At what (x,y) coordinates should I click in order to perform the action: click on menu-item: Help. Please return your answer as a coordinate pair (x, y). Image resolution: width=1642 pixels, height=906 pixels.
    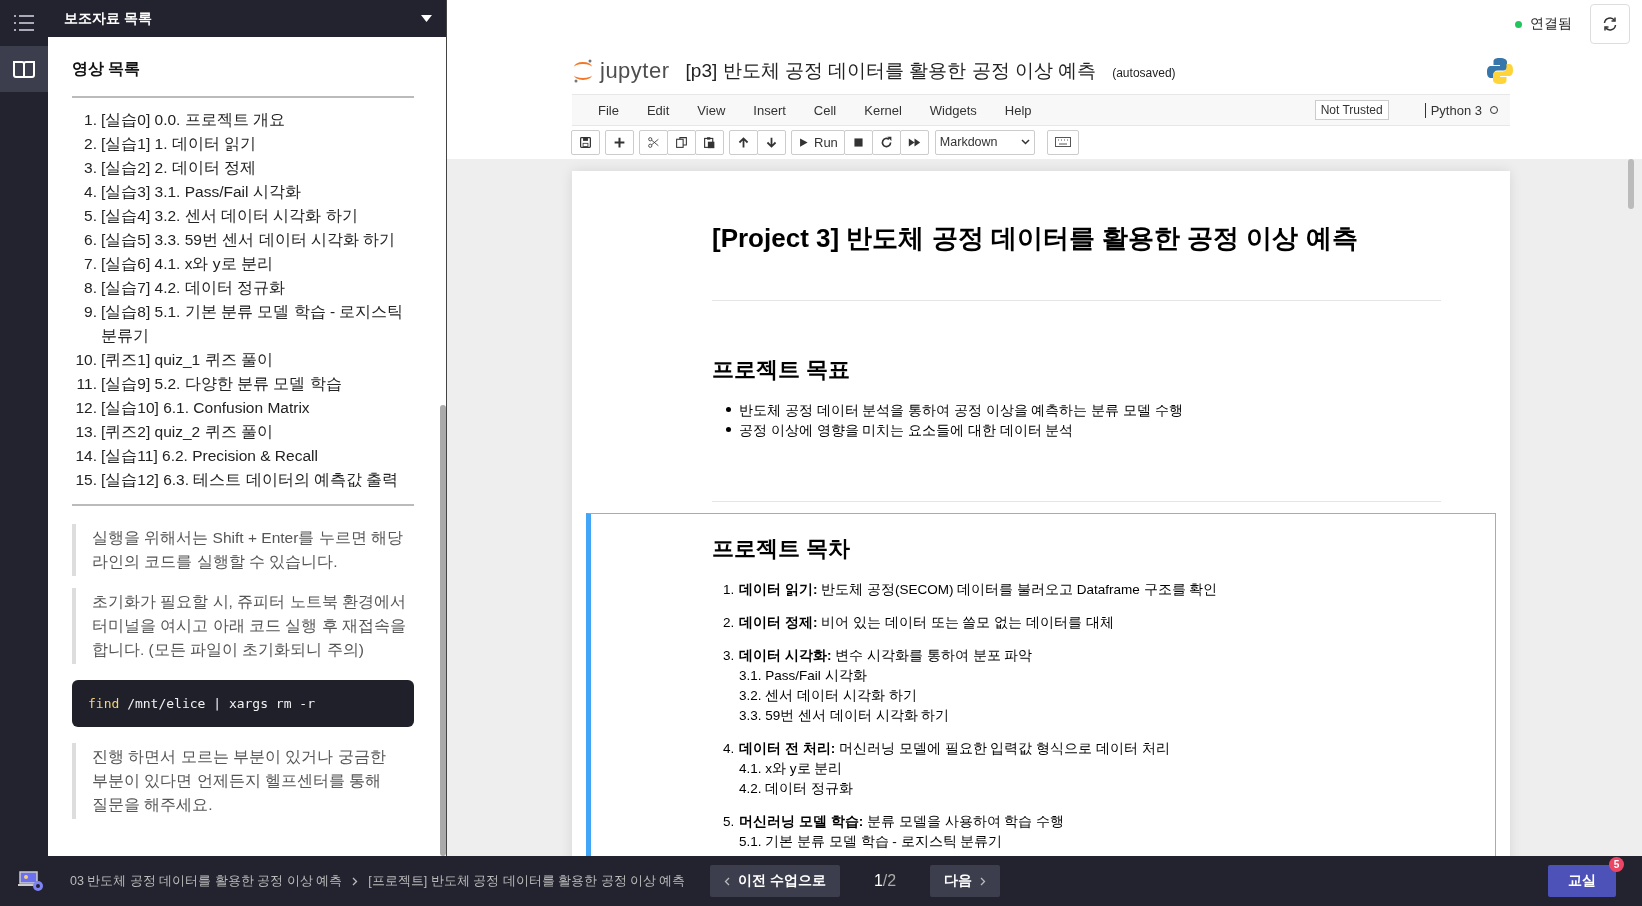
    Looking at the image, I should click on (1018, 110).